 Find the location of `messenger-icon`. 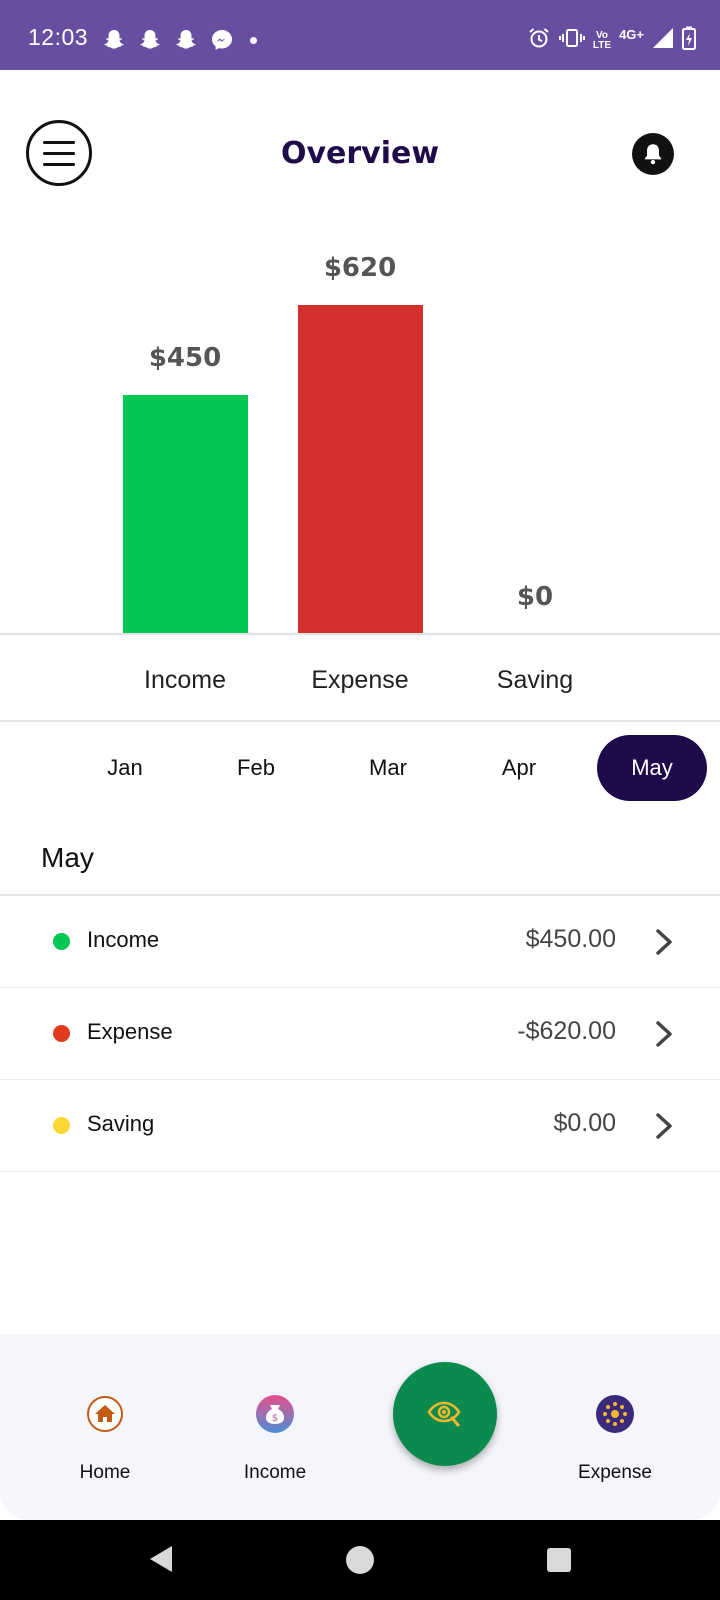

messenger-icon is located at coordinates (222, 40).